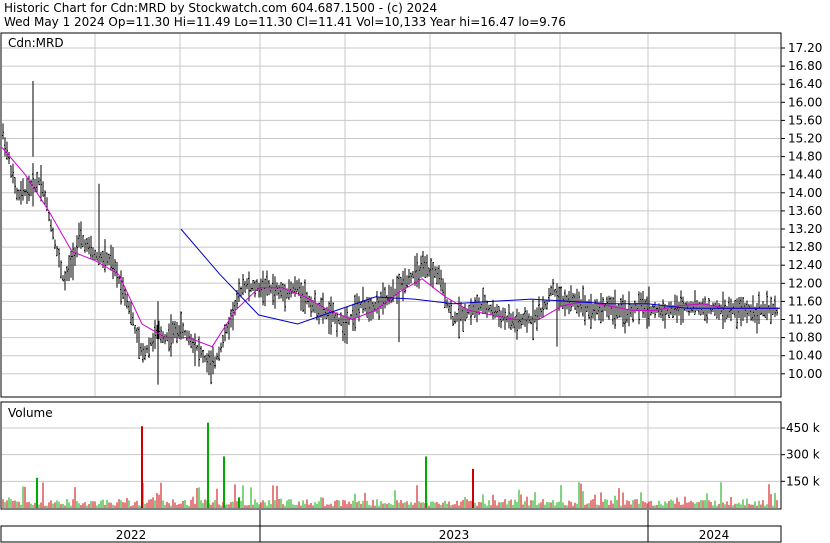 Image resolution: width=830 pixels, height=543 pixels. I want to click on price-tick-label: 10.80, so click(805, 338).